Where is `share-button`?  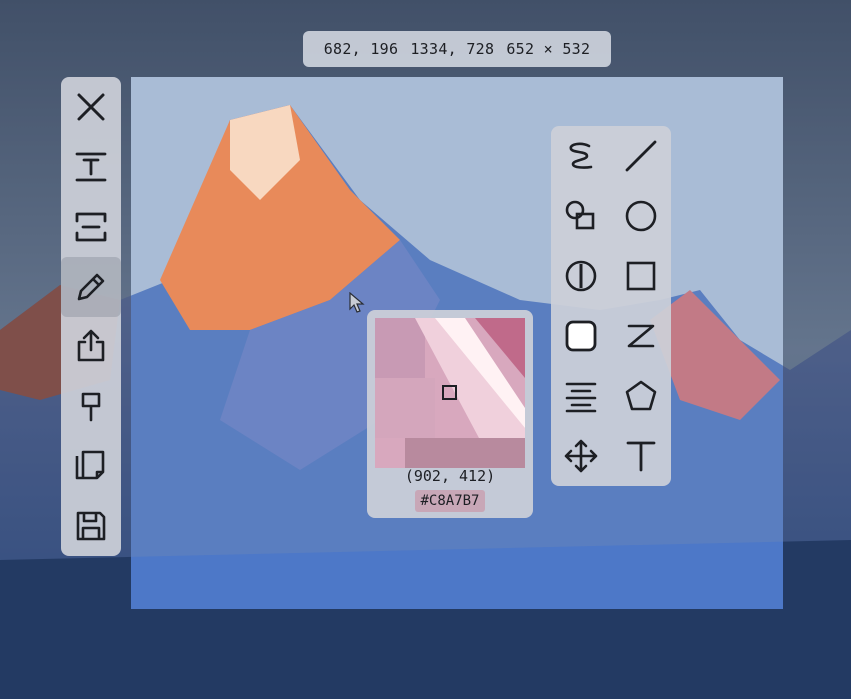 share-button is located at coordinates (91, 347).